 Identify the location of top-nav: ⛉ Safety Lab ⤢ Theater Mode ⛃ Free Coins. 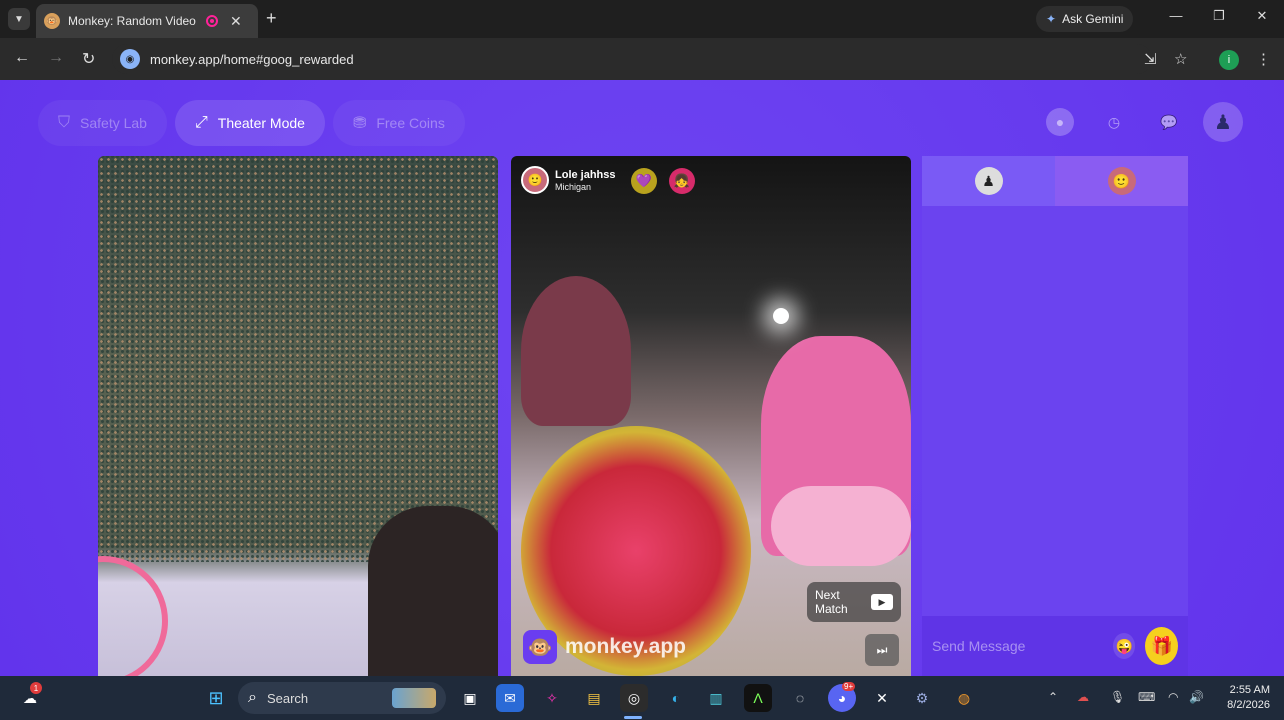
(251, 123).